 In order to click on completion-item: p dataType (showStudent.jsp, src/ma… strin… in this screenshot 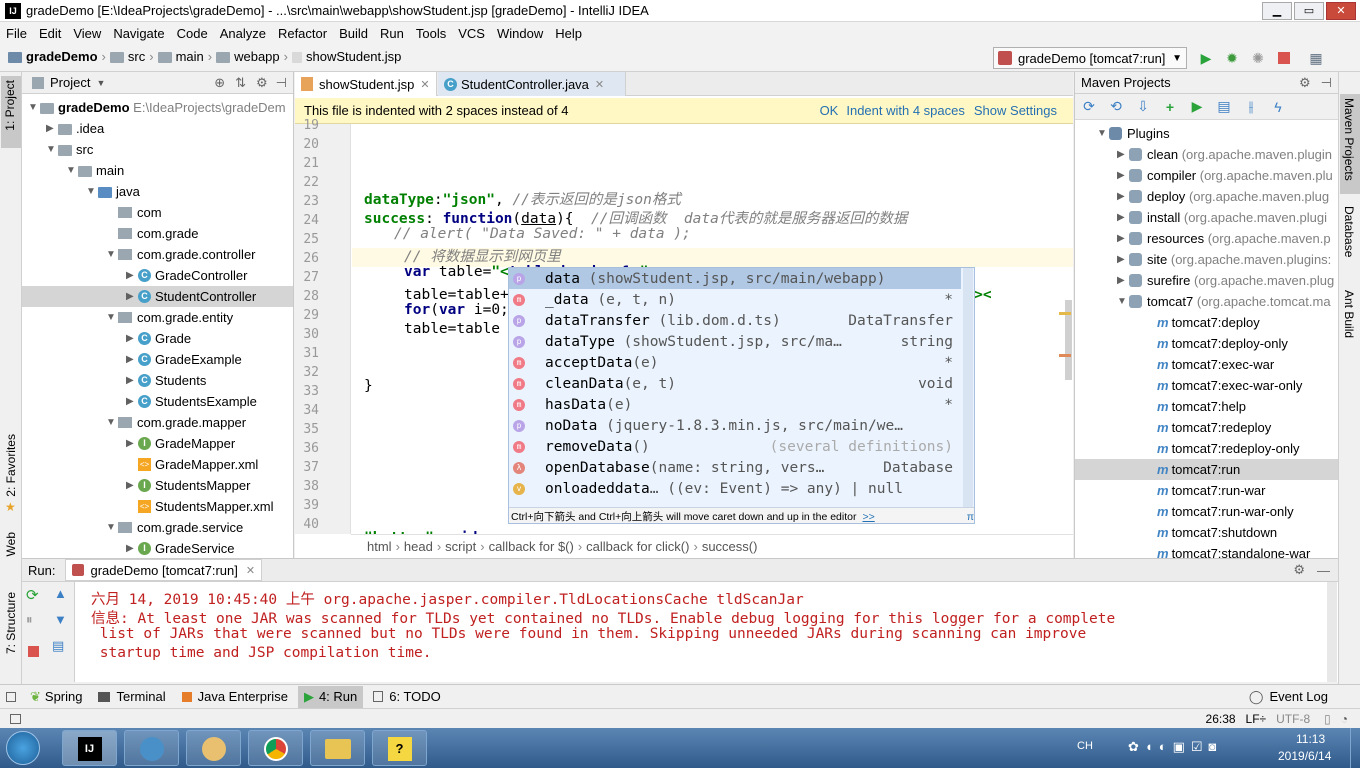, I will do `click(735, 341)`.